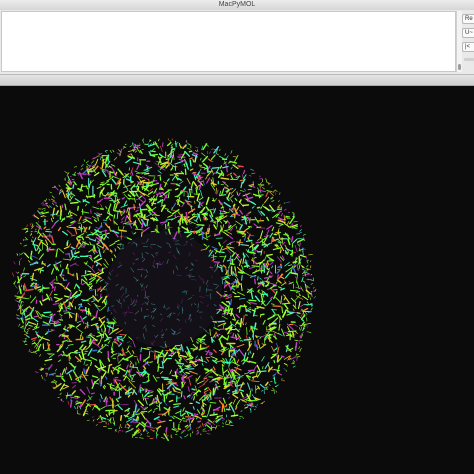  What do you see at coordinates (459, 67) in the screenshot?
I see `scrollbar-thumb` at bounding box center [459, 67].